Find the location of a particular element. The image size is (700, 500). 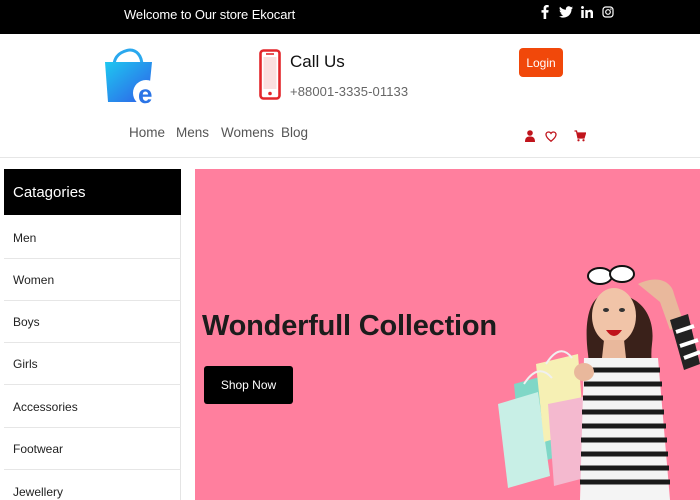

nav-link-mens: Mens is located at coordinates (192, 132).